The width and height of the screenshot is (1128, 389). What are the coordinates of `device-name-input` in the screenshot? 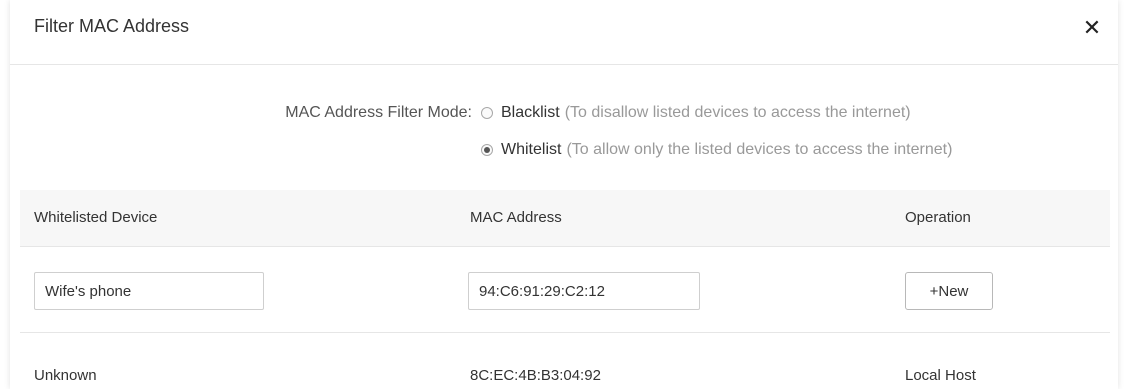 It's located at (149, 291).